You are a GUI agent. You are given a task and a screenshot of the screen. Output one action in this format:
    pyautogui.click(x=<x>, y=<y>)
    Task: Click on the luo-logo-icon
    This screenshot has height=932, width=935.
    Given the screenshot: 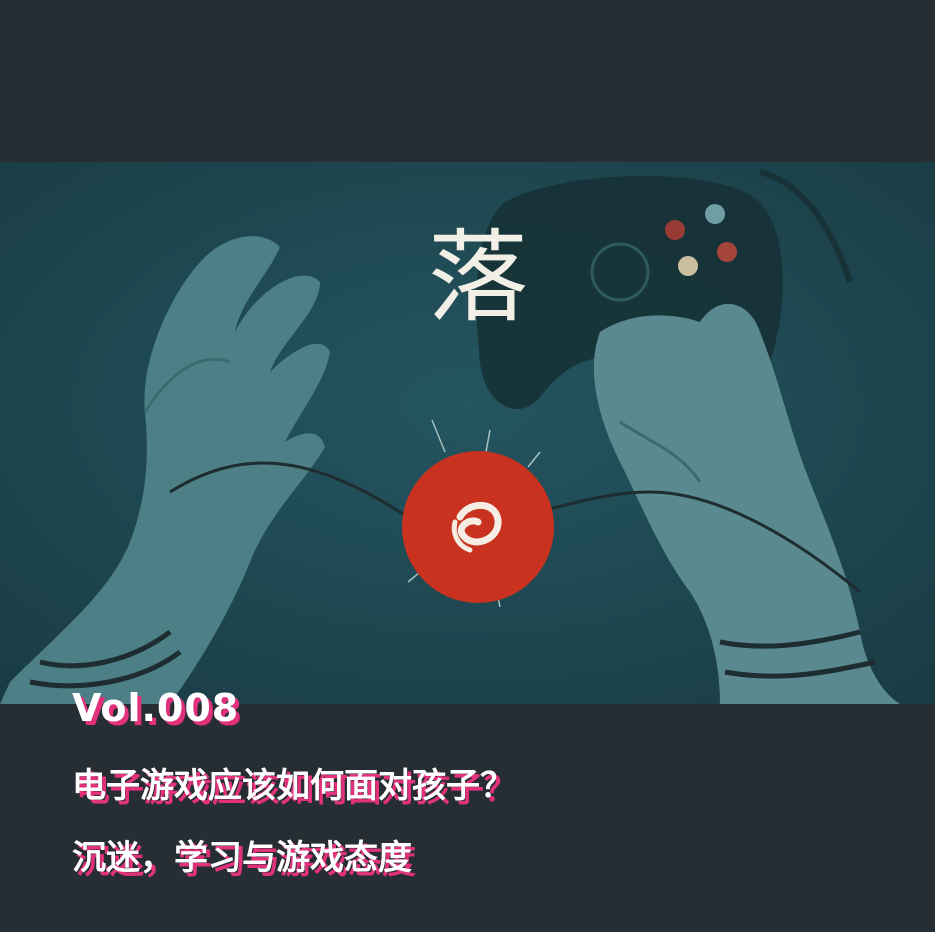 What is the action you would take?
    pyautogui.click(x=478, y=527)
    